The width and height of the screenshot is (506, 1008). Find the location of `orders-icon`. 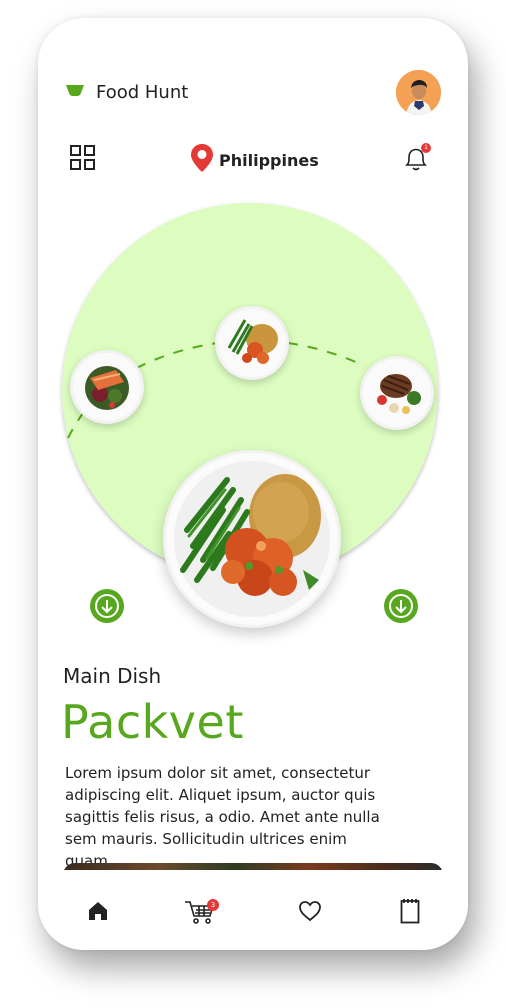

orders-icon is located at coordinates (410, 913).